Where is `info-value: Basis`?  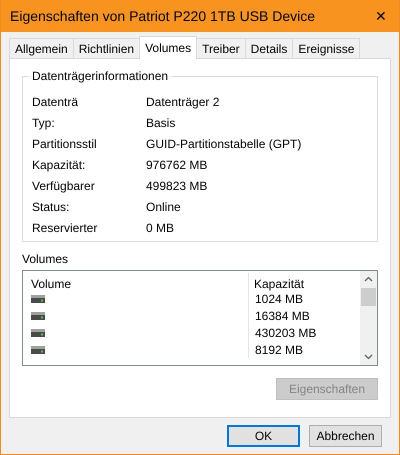 info-value: Basis is located at coordinates (161, 123).